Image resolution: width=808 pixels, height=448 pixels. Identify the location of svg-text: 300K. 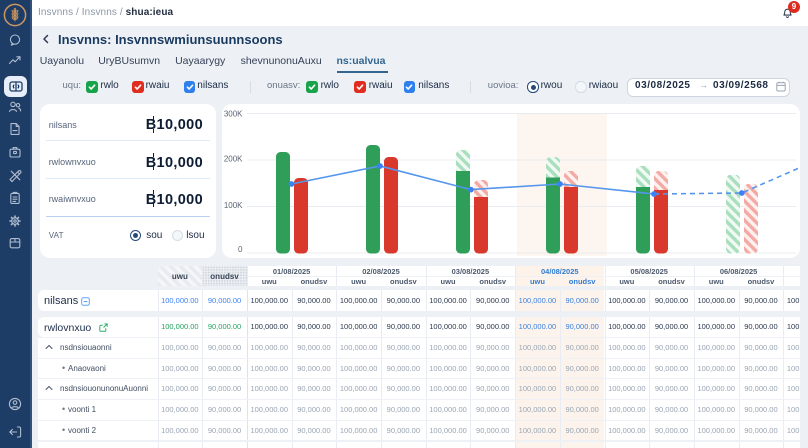
(233, 114).